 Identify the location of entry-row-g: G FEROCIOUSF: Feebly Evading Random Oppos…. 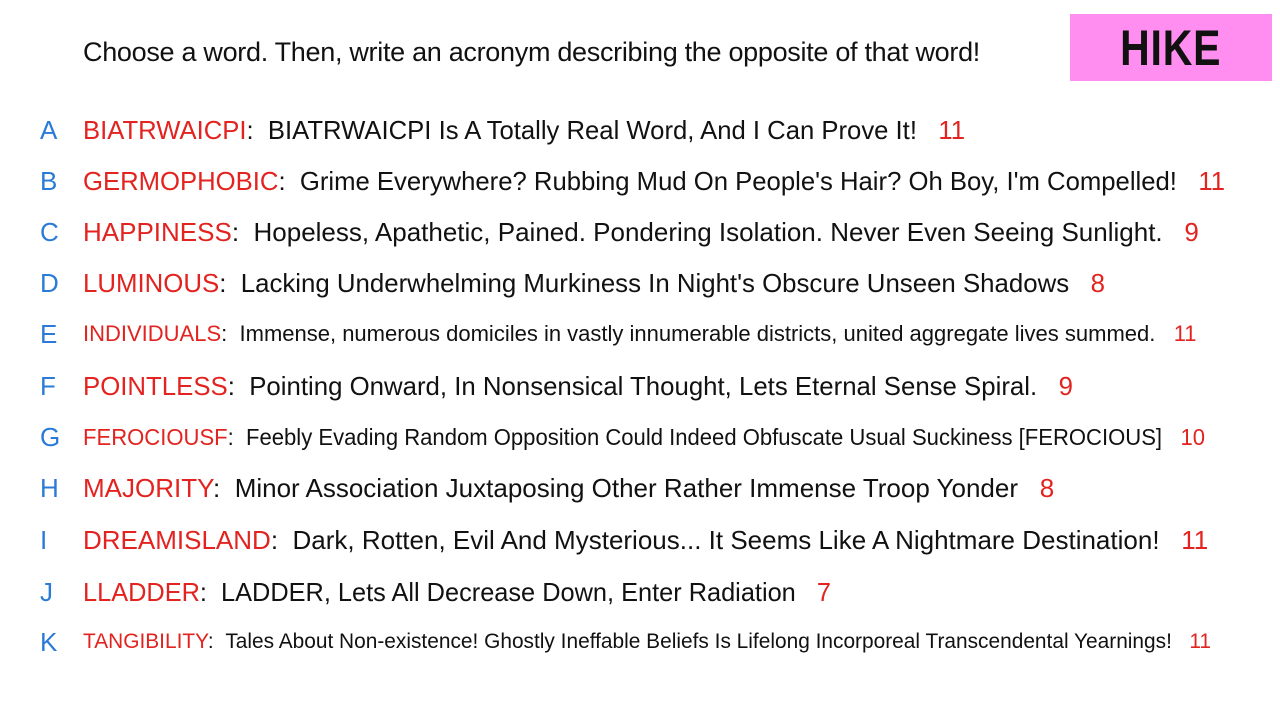
(640, 437).